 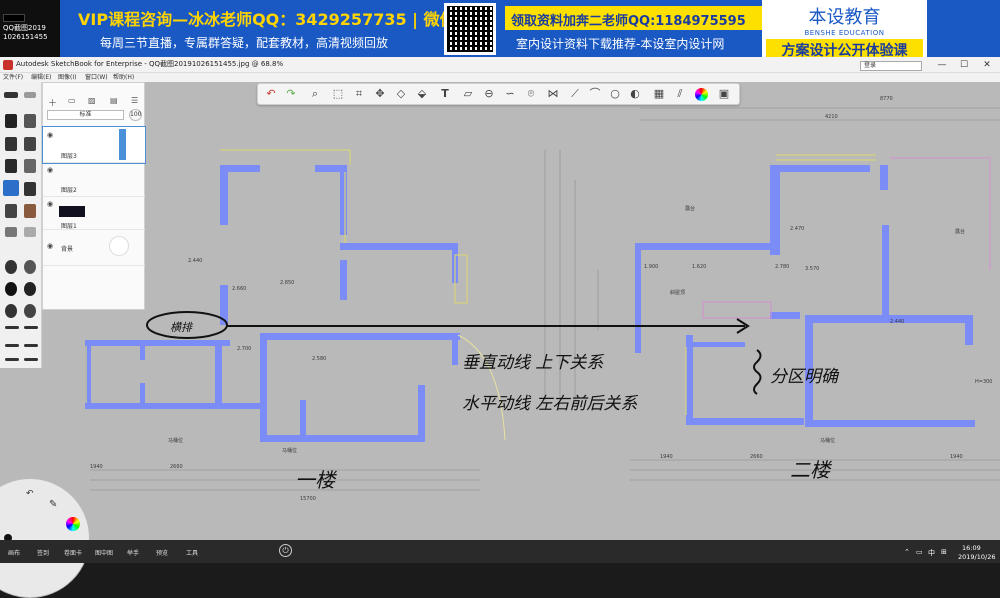 I want to click on add-layer-icon: ＋, so click(x=52, y=102).